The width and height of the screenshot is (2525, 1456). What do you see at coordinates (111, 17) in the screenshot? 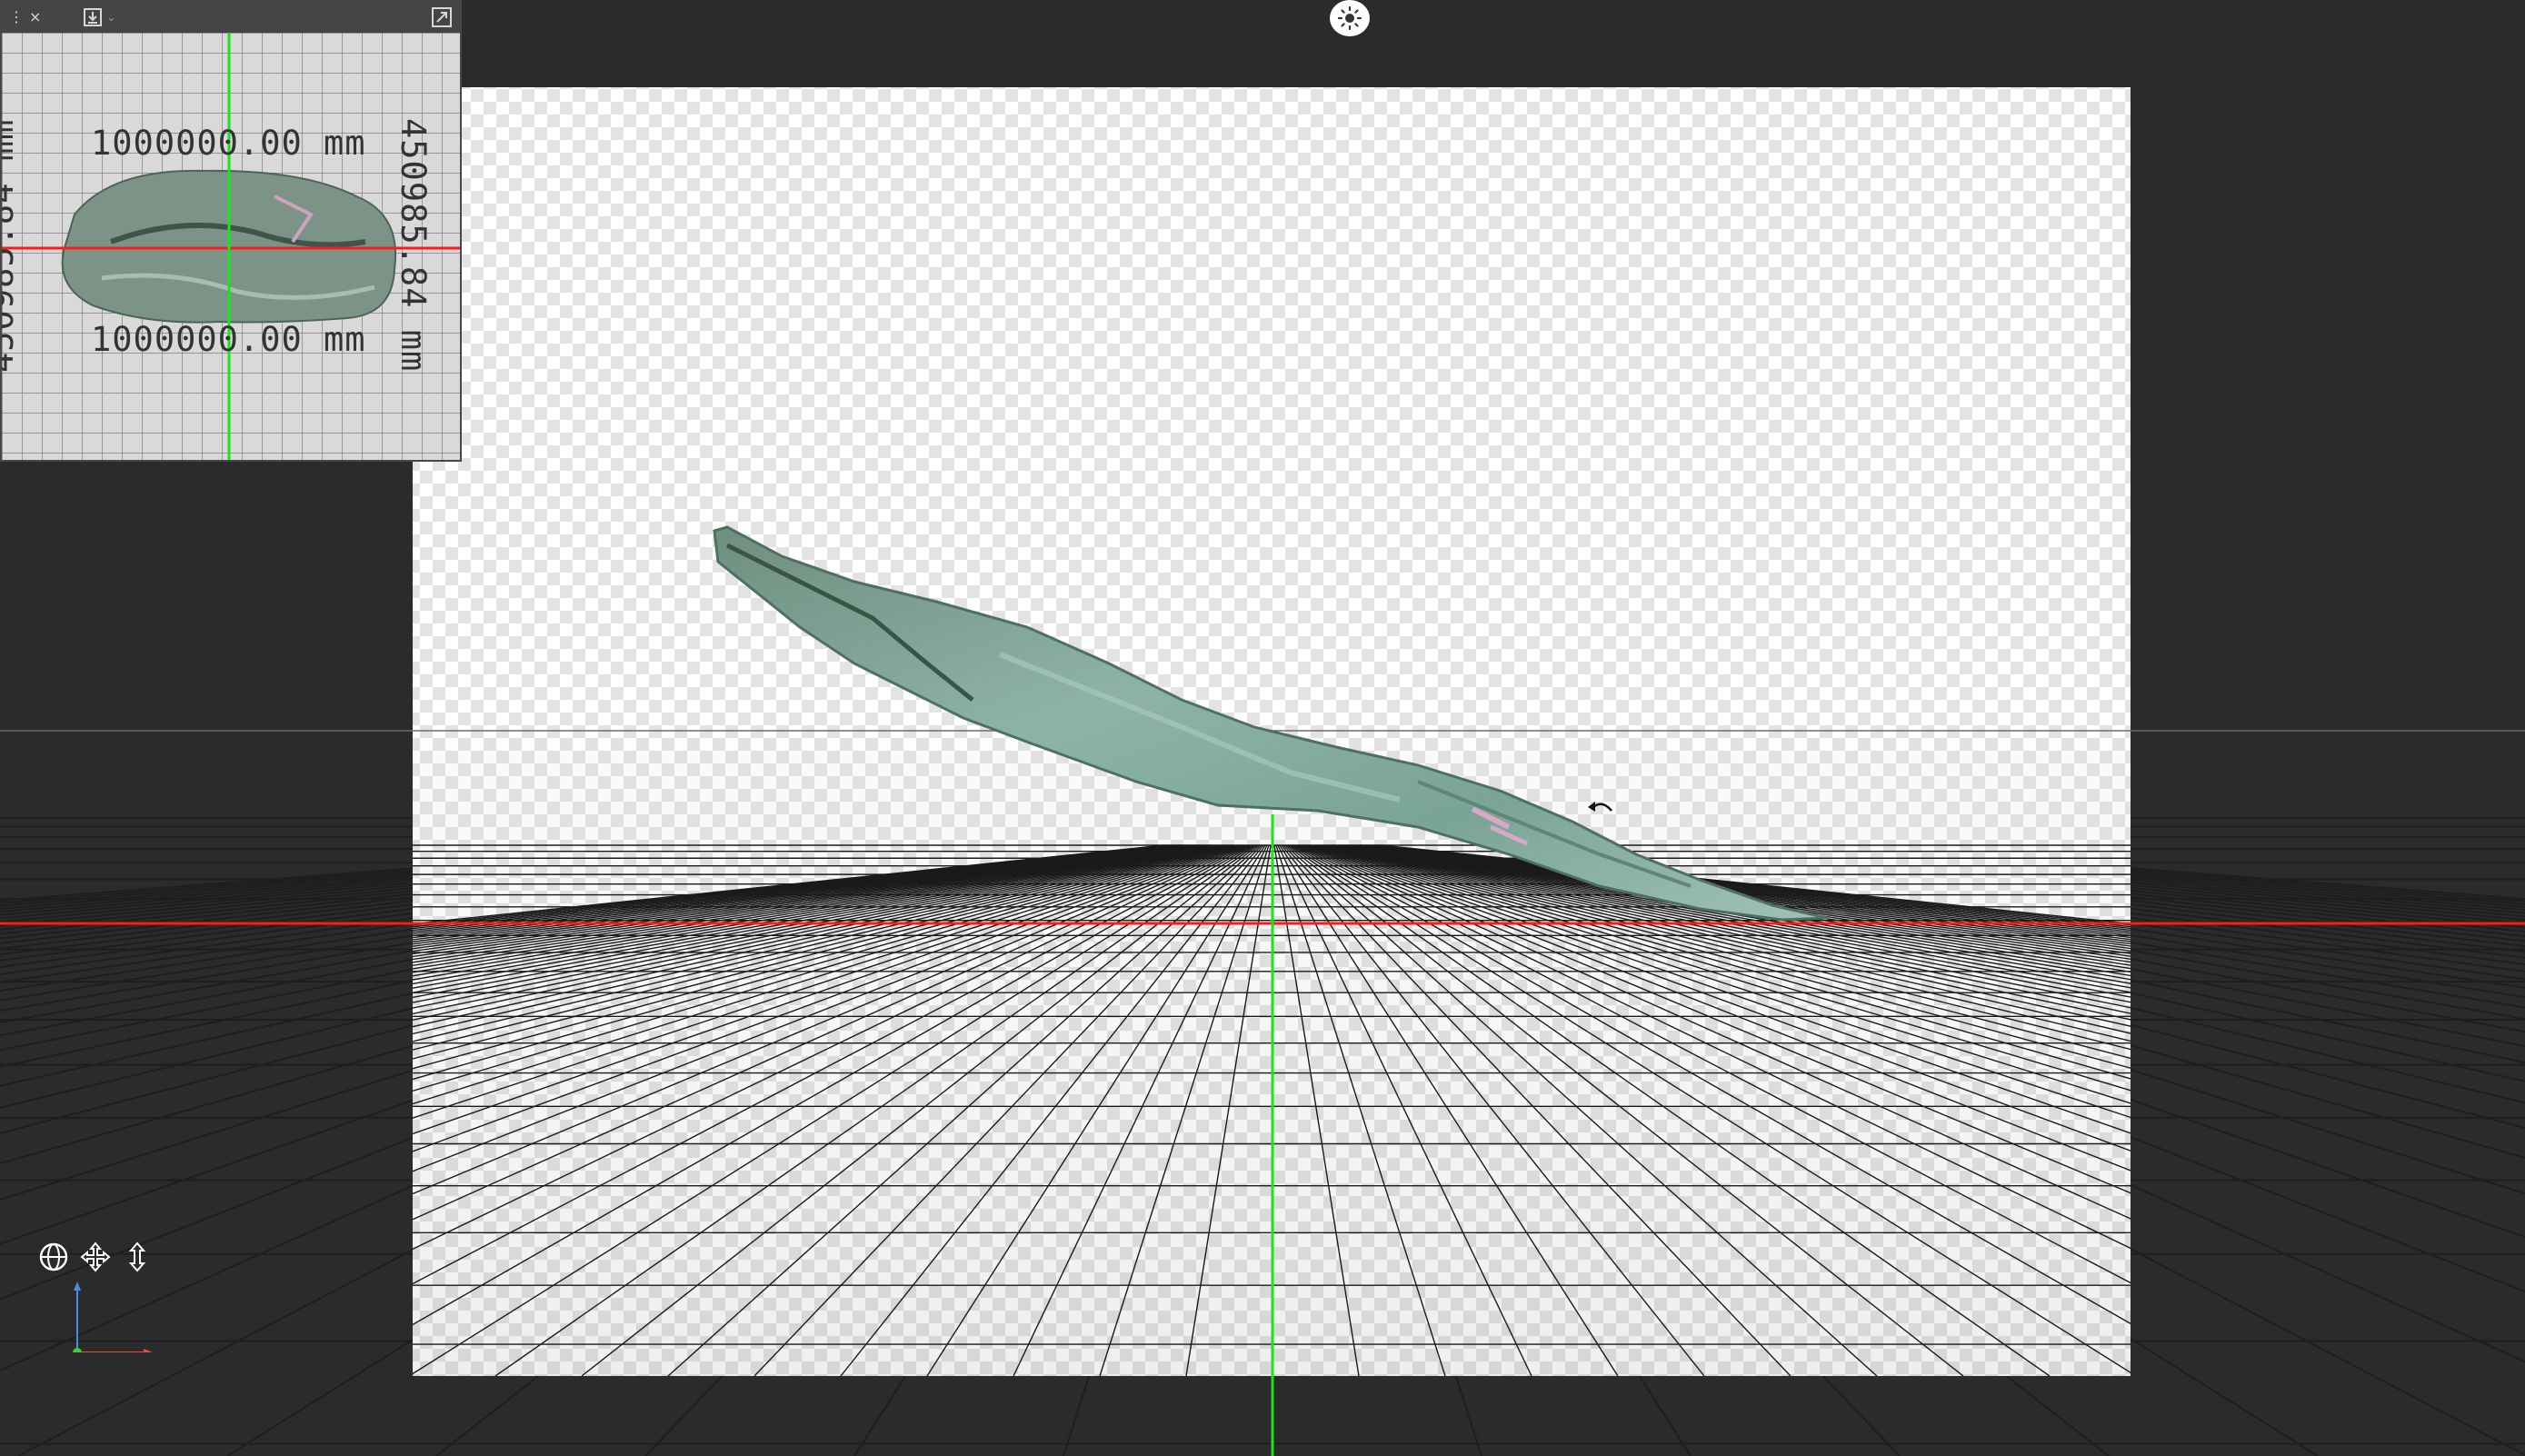
I see `chevron-down-icon: ⌄` at bounding box center [111, 17].